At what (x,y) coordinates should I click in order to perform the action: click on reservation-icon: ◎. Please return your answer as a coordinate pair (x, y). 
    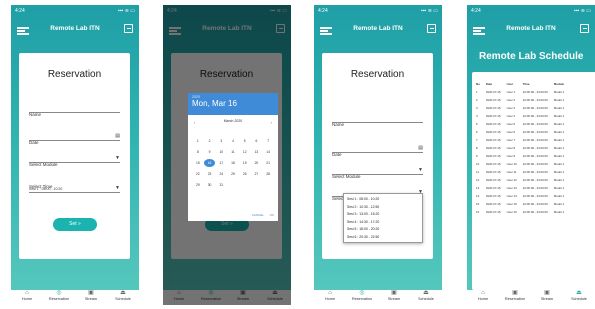
    Looking at the image, I should click on (362, 293).